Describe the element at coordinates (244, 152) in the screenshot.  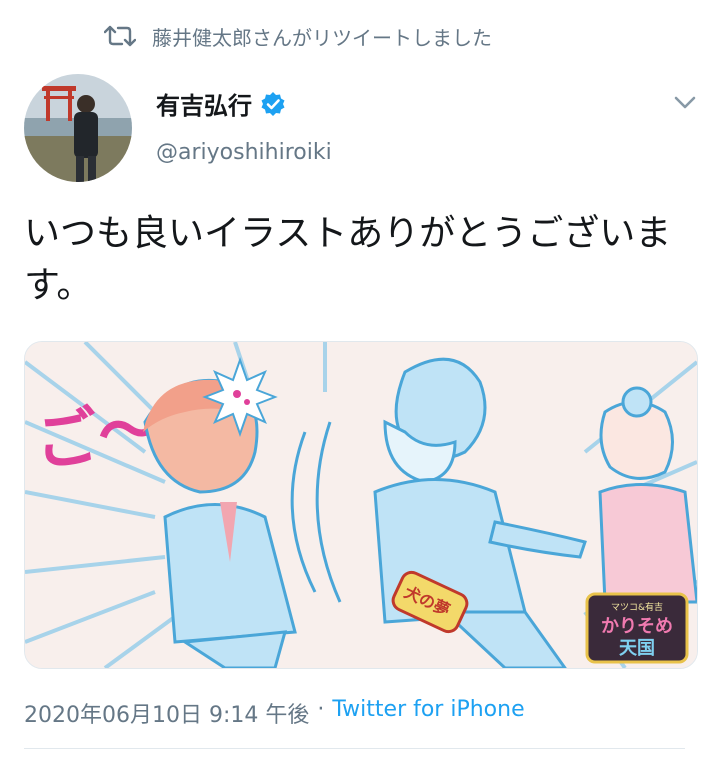
I see `author-handle: @ariyoshihiroiki` at that location.